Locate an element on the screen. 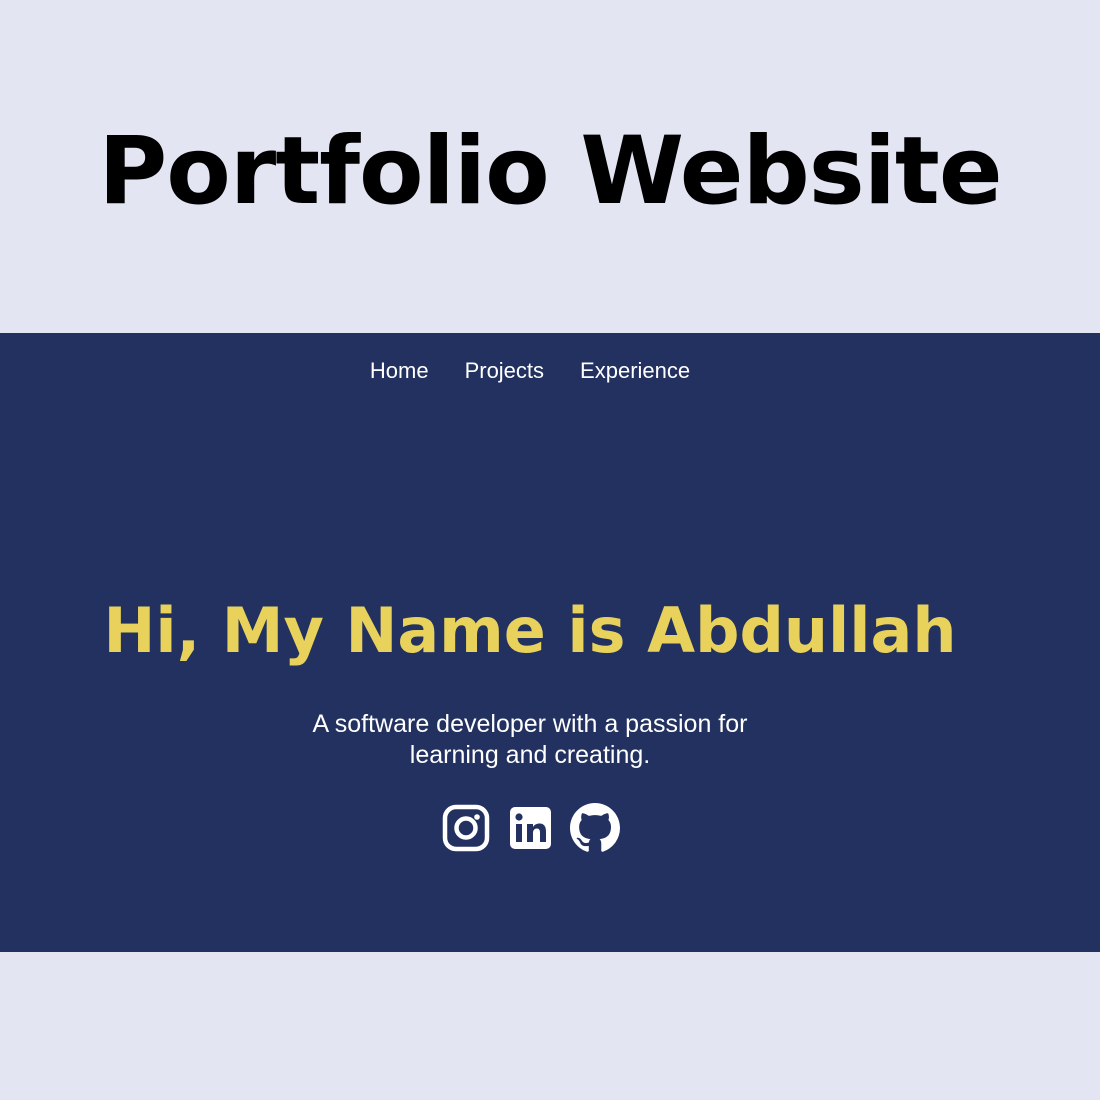 The width and height of the screenshot is (1100, 1100). social-links is located at coordinates (530, 828).